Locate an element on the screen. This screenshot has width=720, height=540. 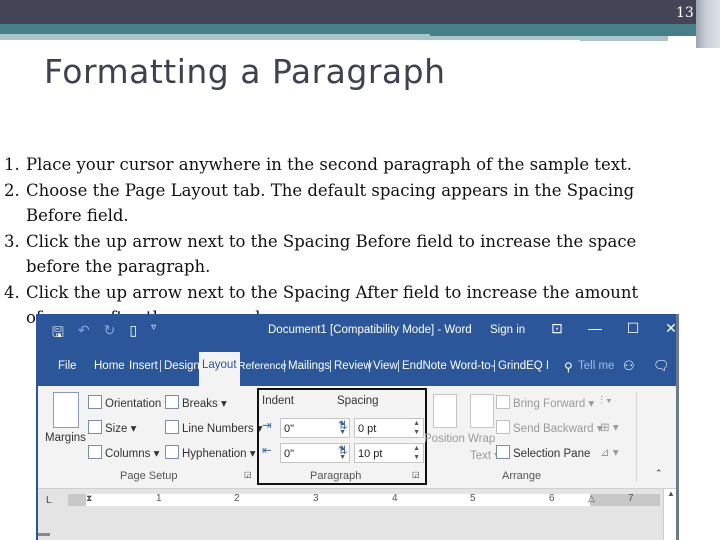
close-icon: ✕ is located at coordinates (665, 328).